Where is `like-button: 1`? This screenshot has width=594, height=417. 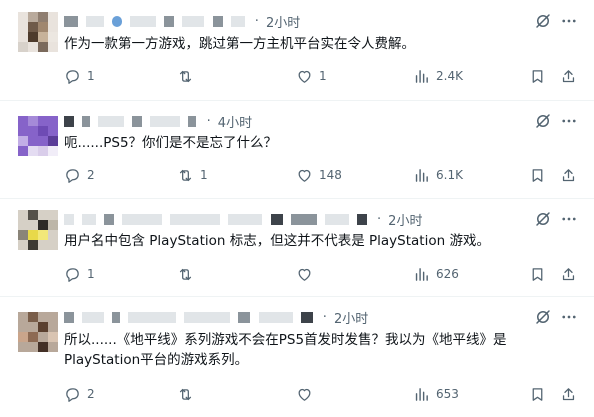 like-button: 1 is located at coordinates (311, 76).